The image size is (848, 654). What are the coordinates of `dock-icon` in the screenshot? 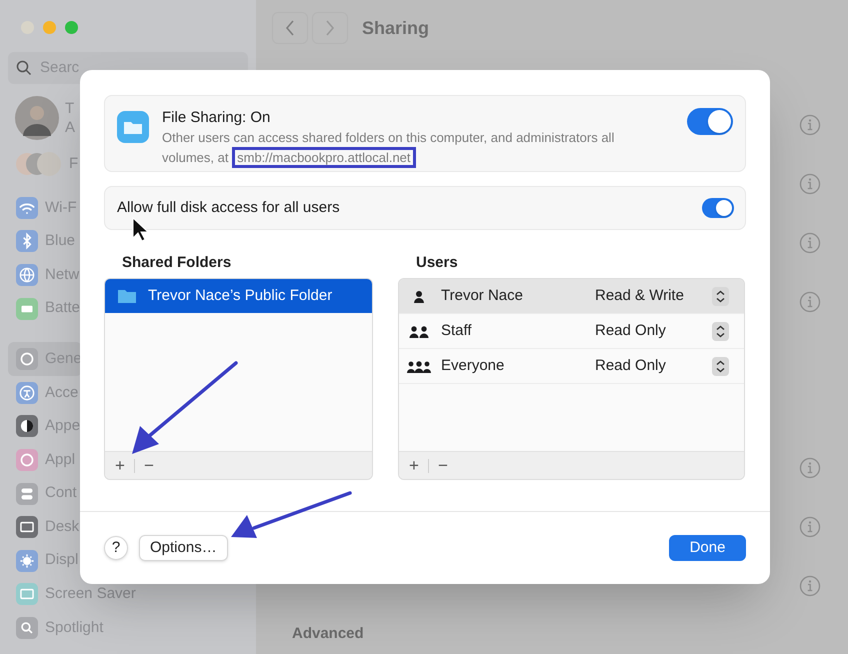 It's located at (27, 527).